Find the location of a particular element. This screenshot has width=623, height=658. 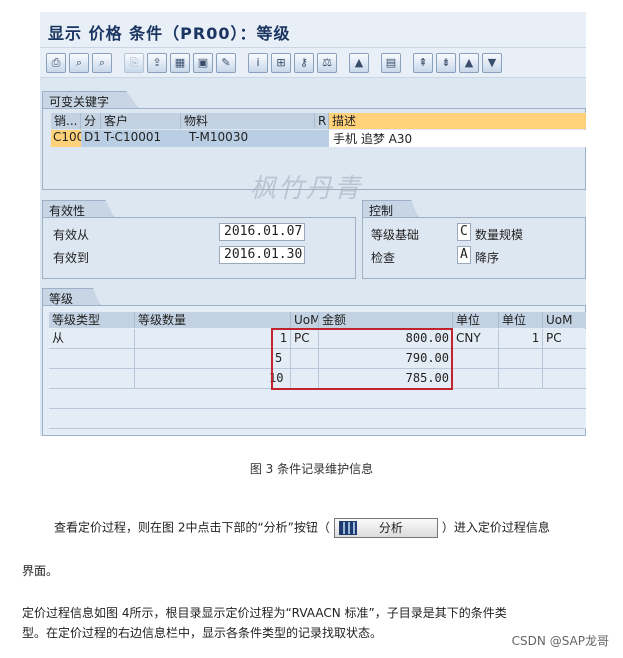

down-icon: ▼ is located at coordinates (492, 62).